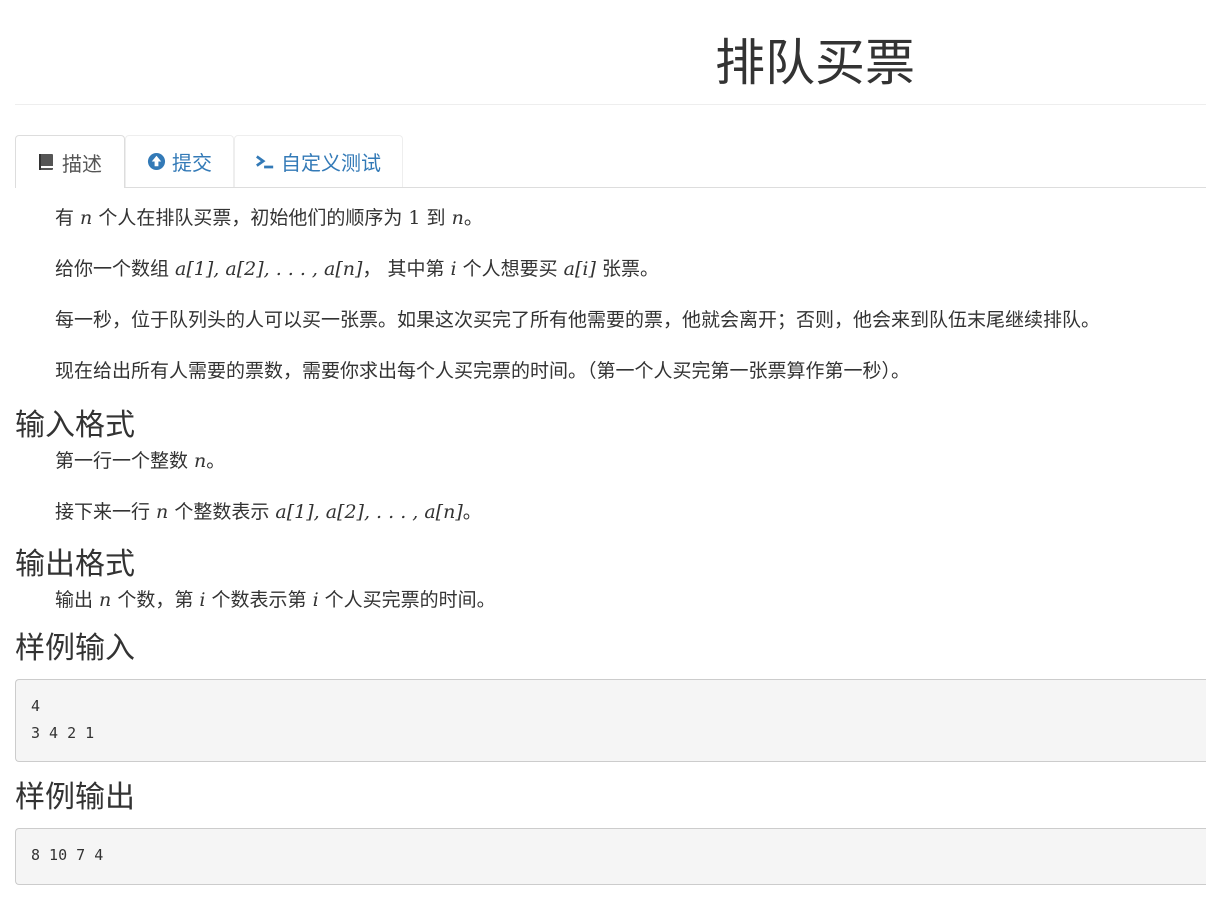 This screenshot has height=907, width=1206. I want to click on problem-tabs: 描述 提交 自定义测试, so click(610, 161).